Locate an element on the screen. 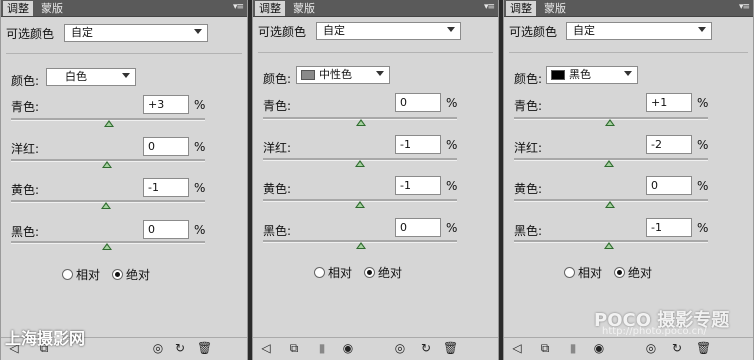 The height and width of the screenshot is (360, 754). panel-tab-bar: 调整 蒙版 ▾≡ is located at coordinates (375, 8).